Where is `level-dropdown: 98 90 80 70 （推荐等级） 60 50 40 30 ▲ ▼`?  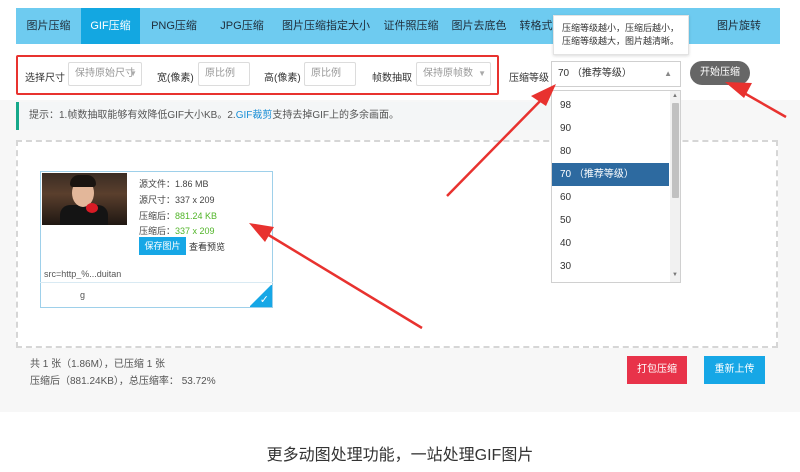 level-dropdown: 98 90 80 70 （推荐等级） 60 50 40 30 ▲ ▼ is located at coordinates (616, 186).